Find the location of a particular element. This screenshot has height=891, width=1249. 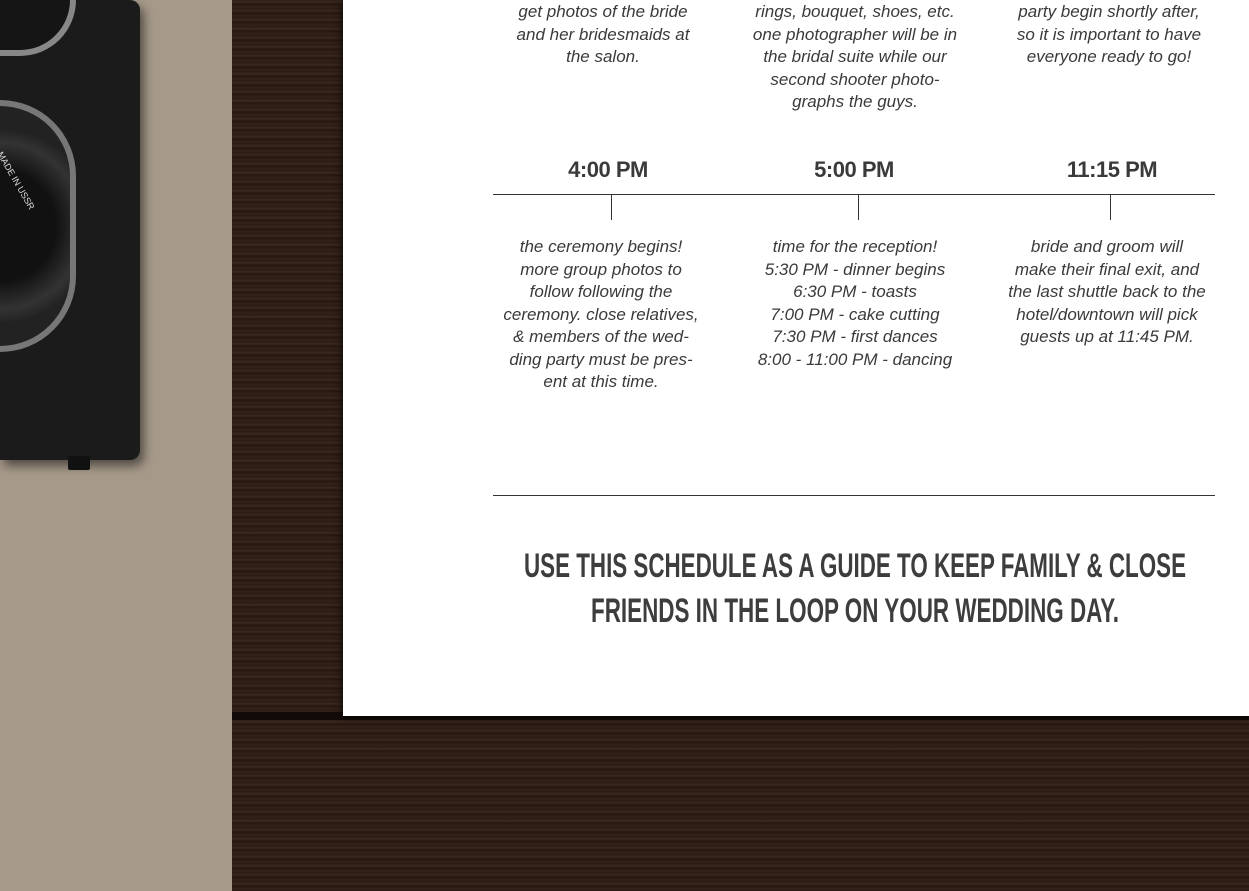

text-line: the bridal suite while our is located at coordinates (855, 56).